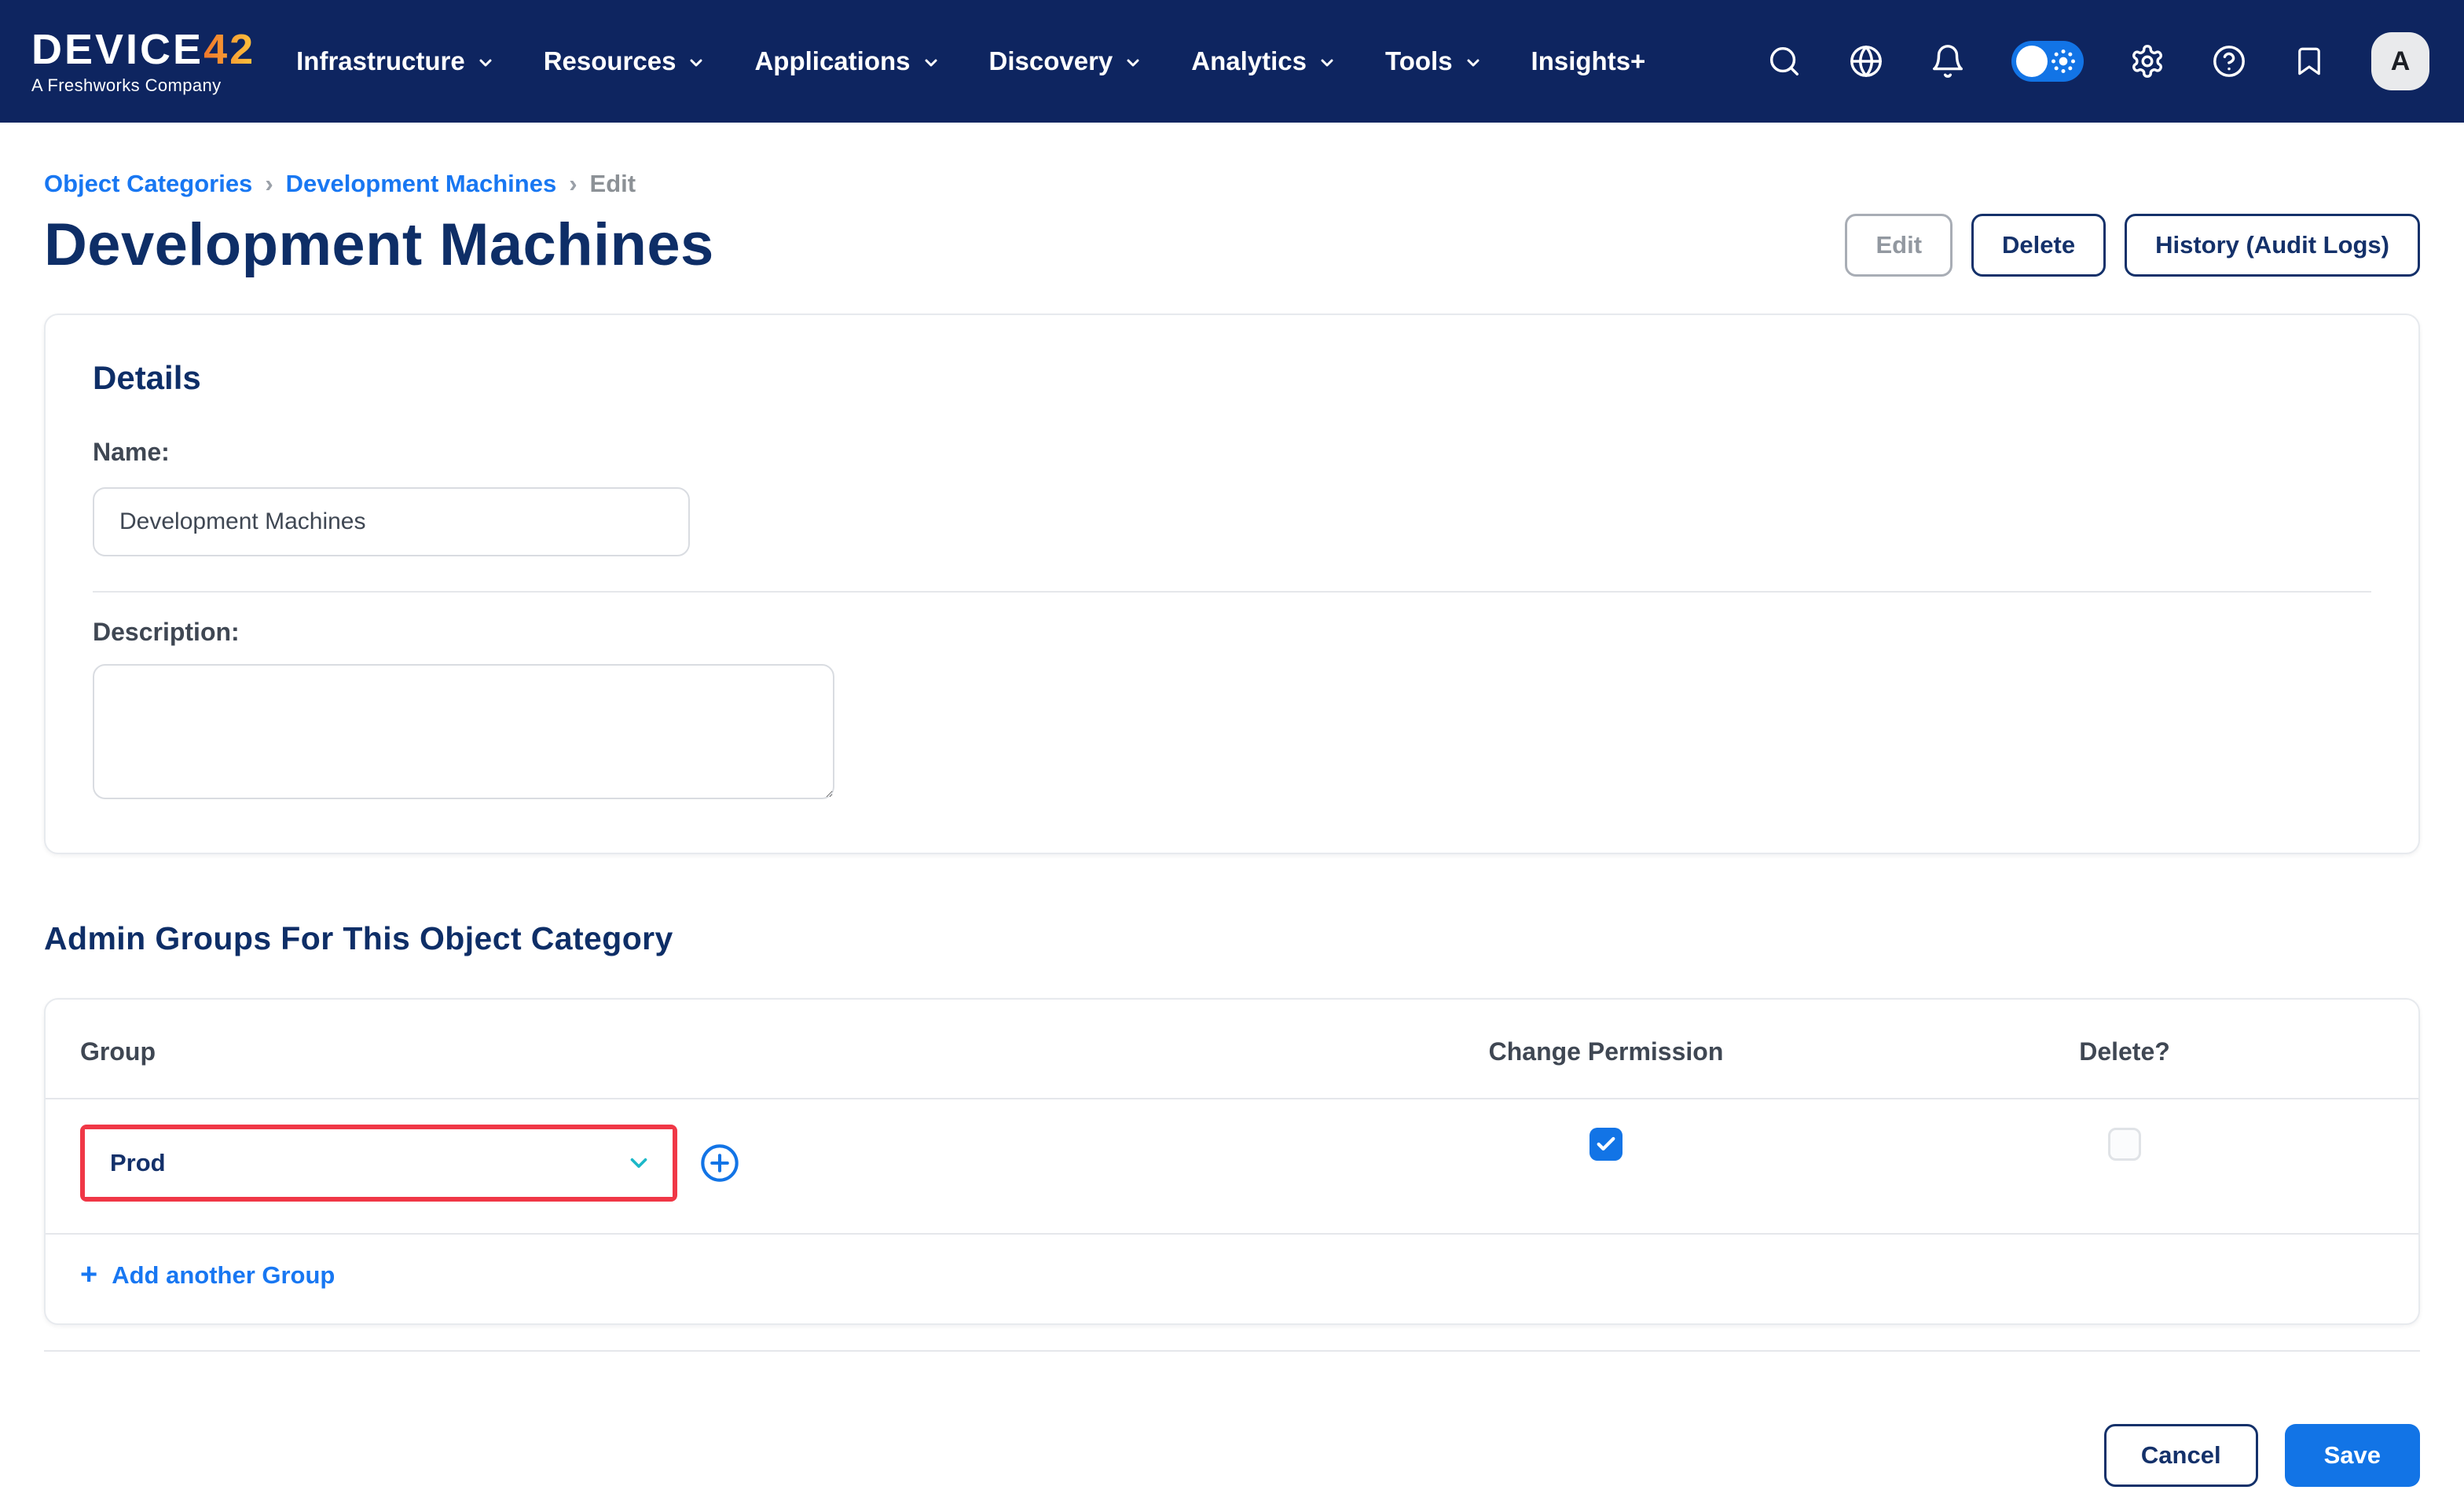 This screenshot has height=1512, width=2464. What do you see at coordinates (395, 61) in the screenshot?
I see `menu-item-infrastructure: Infrastructure` at bounding box center [395, 61].